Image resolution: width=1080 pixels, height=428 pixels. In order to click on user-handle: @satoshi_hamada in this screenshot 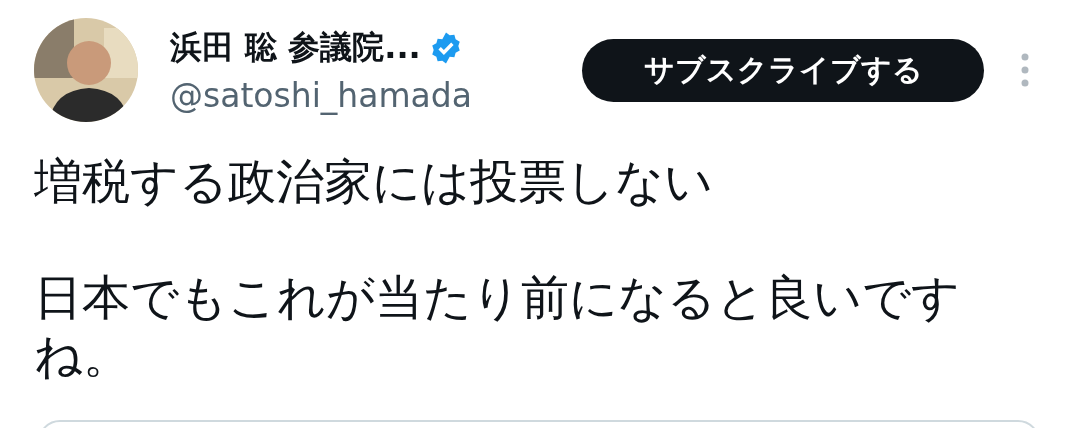, I will do `click(360, 95)`.